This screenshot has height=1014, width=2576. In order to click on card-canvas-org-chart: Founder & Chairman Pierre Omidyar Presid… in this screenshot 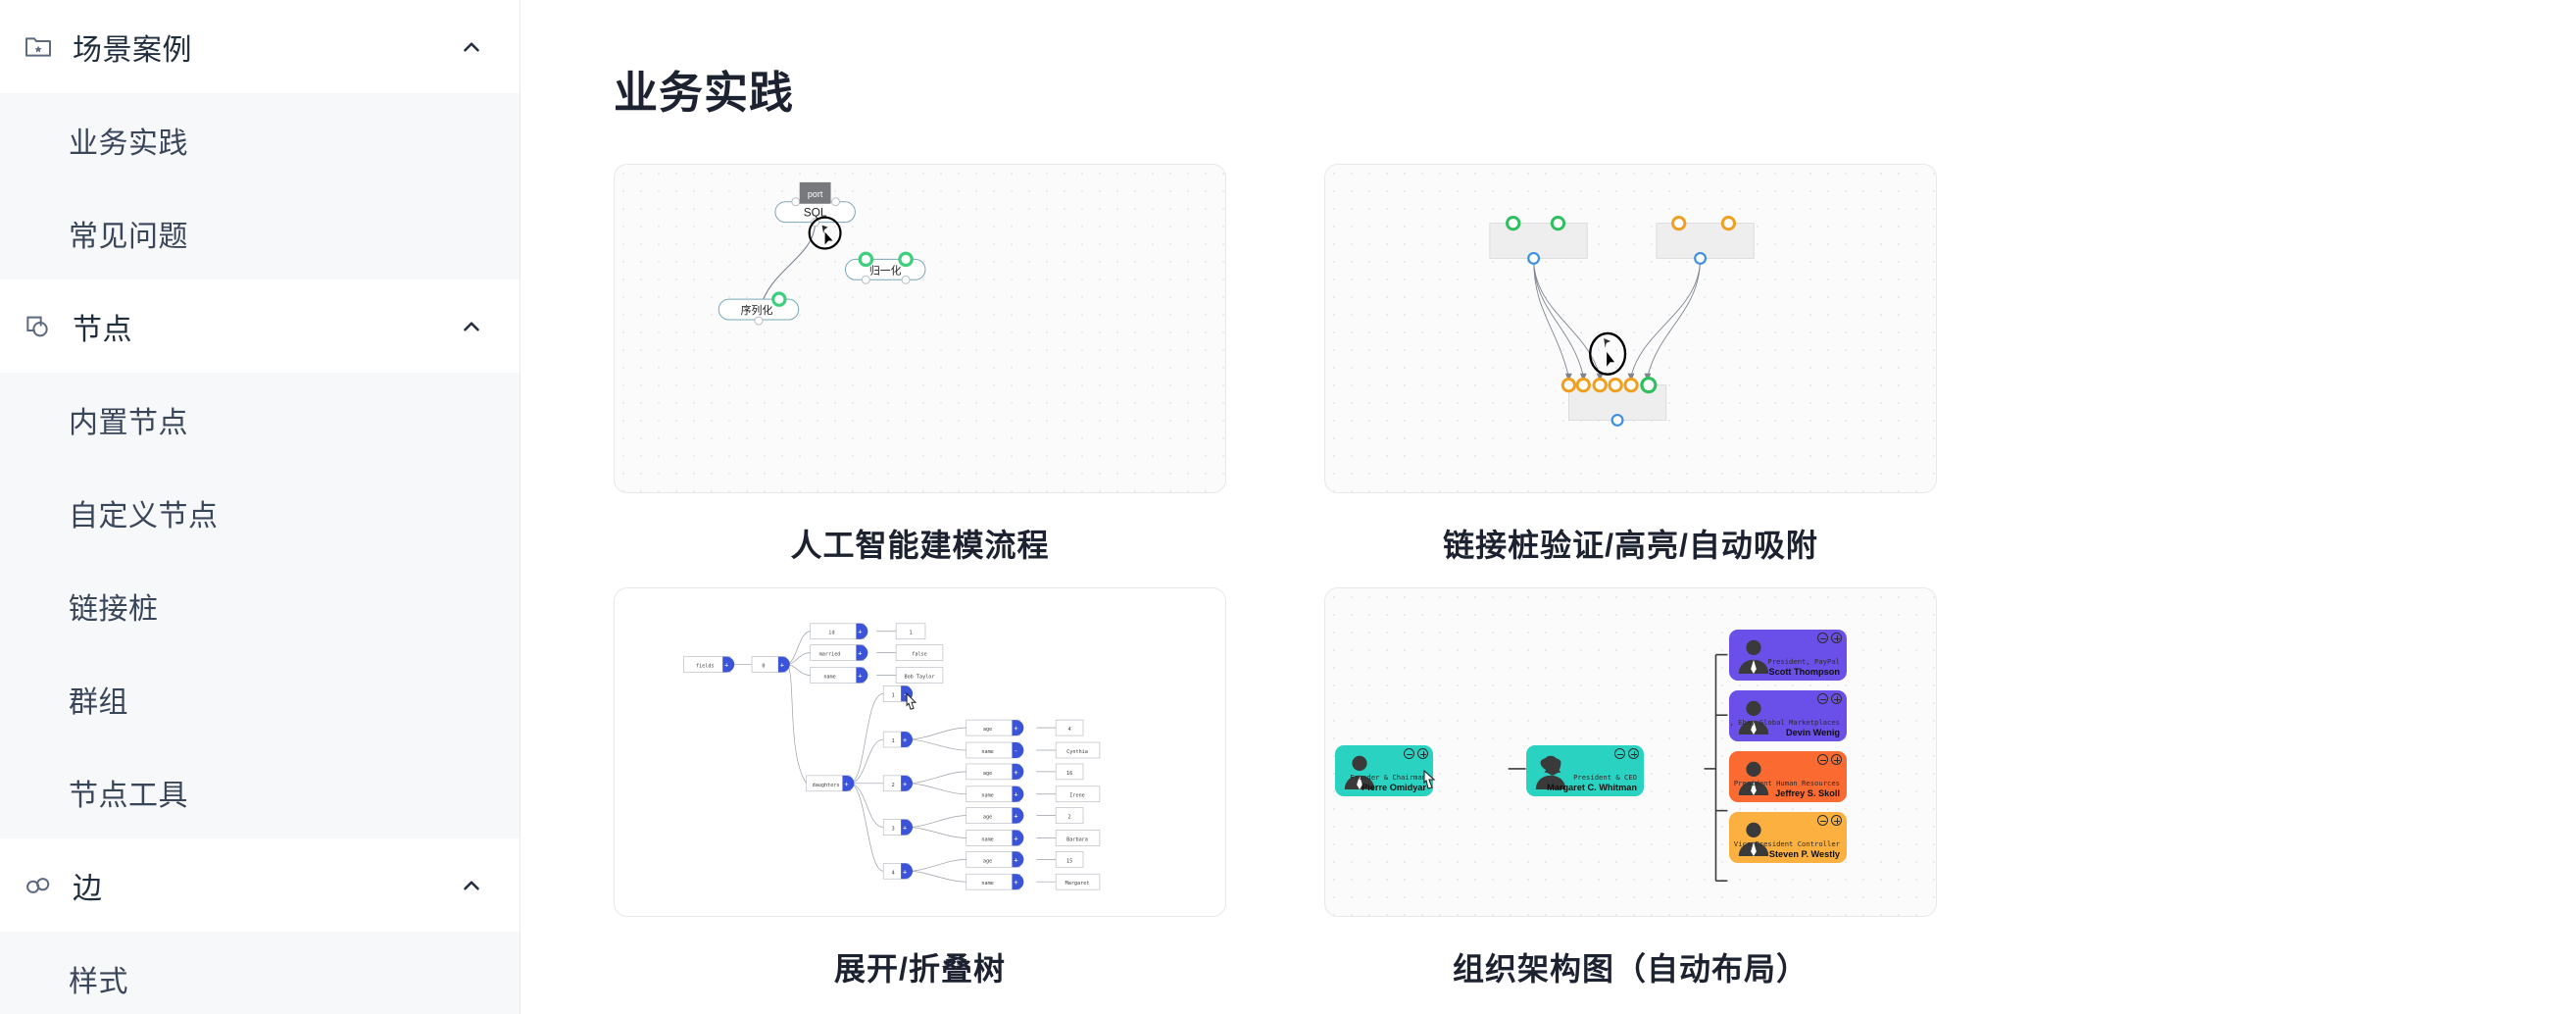, I will do `click(1630, 752)`.